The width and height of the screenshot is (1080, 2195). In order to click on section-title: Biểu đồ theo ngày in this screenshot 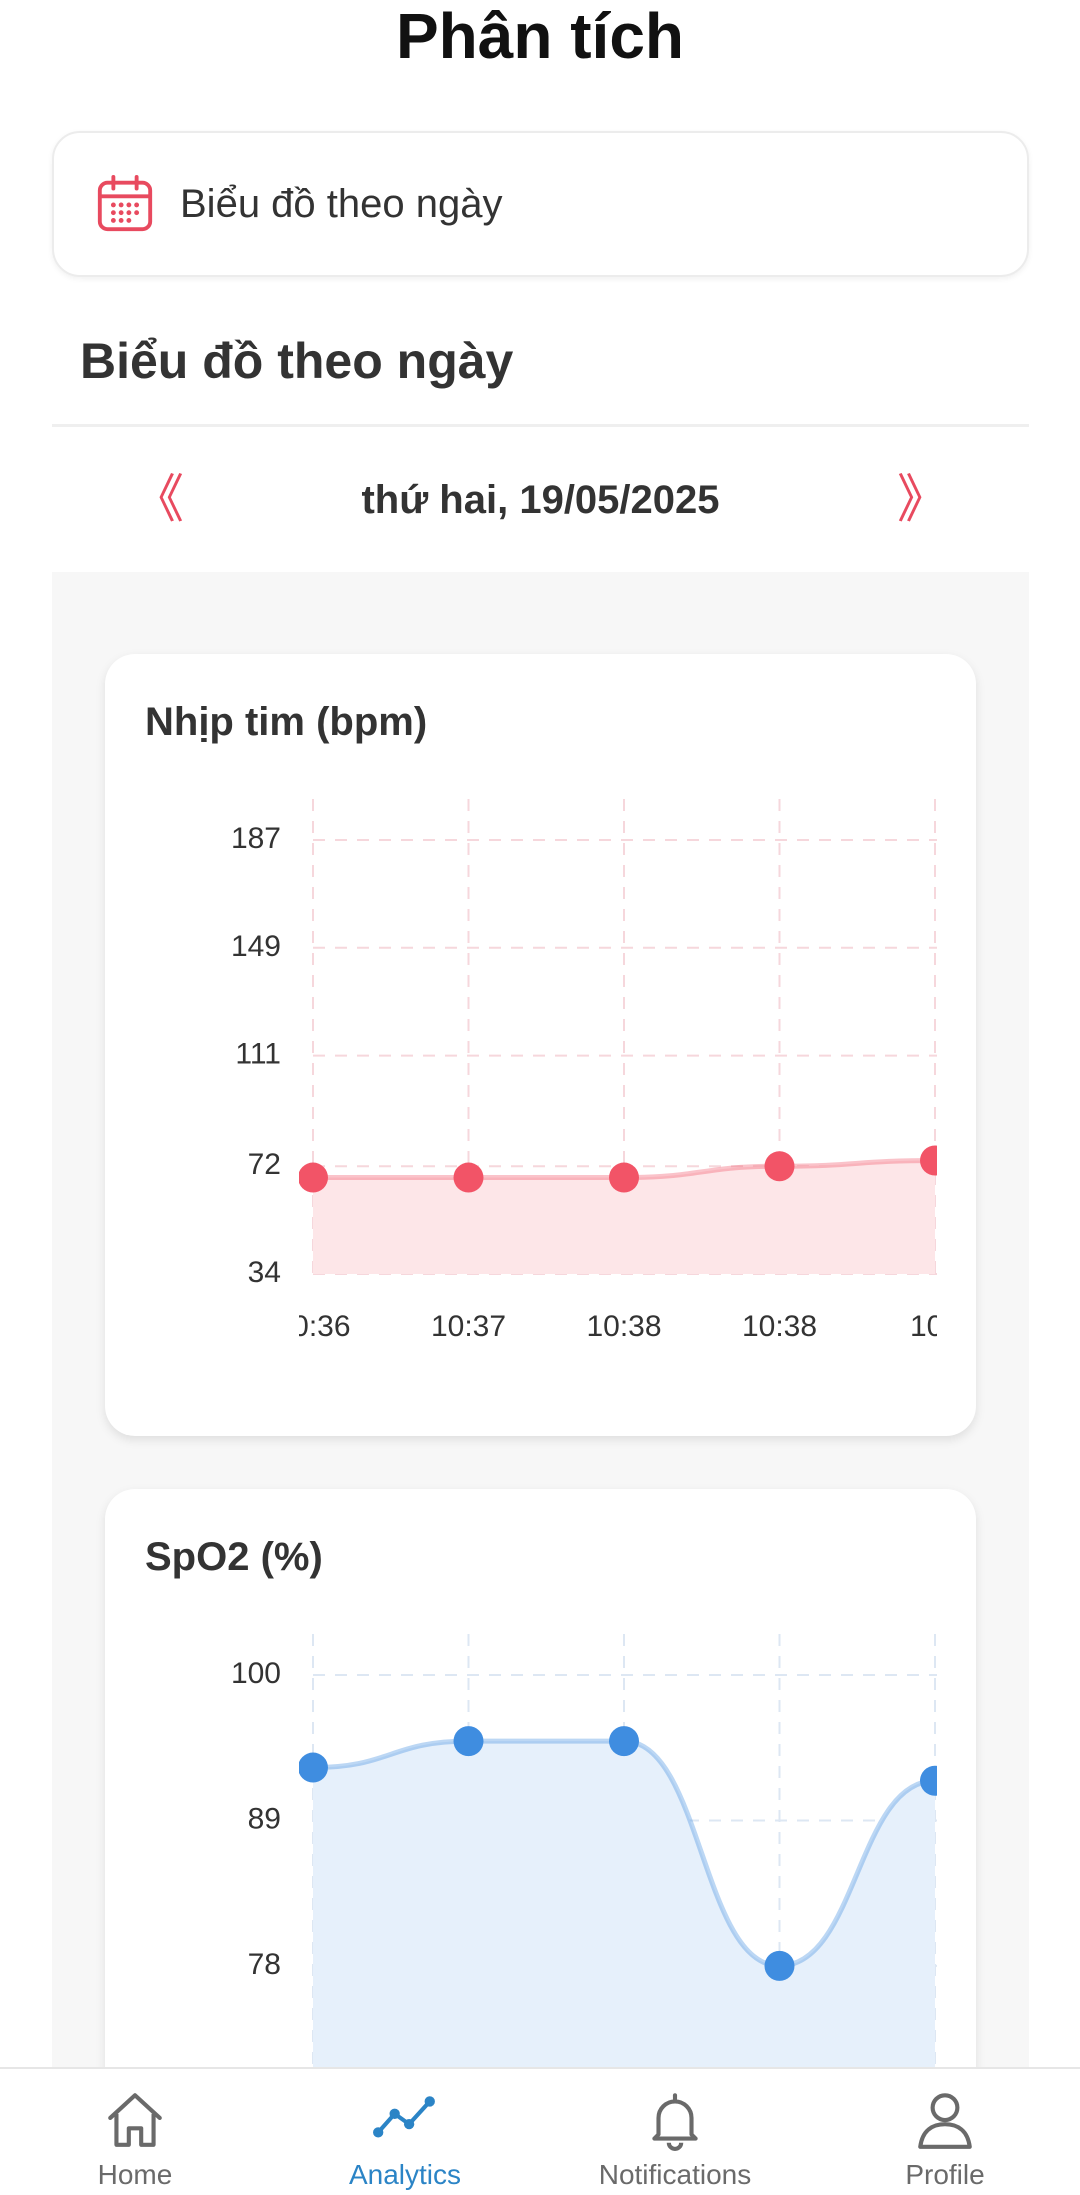, I will do `click(297, 361)`.